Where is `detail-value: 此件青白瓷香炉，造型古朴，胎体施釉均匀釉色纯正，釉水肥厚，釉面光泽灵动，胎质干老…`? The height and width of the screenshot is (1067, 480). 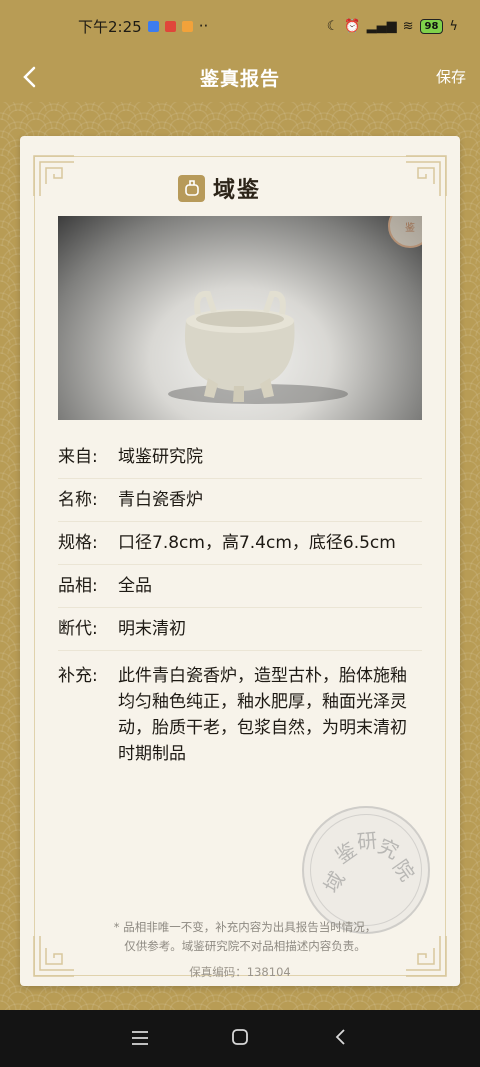
detail-value: 此件青白瓷香炉，造型古朴，胎体施釉均匀釉色纯正，釉水肥厚，釉面光泽灵动，胎质干老… is located at coordinates (262, 715).